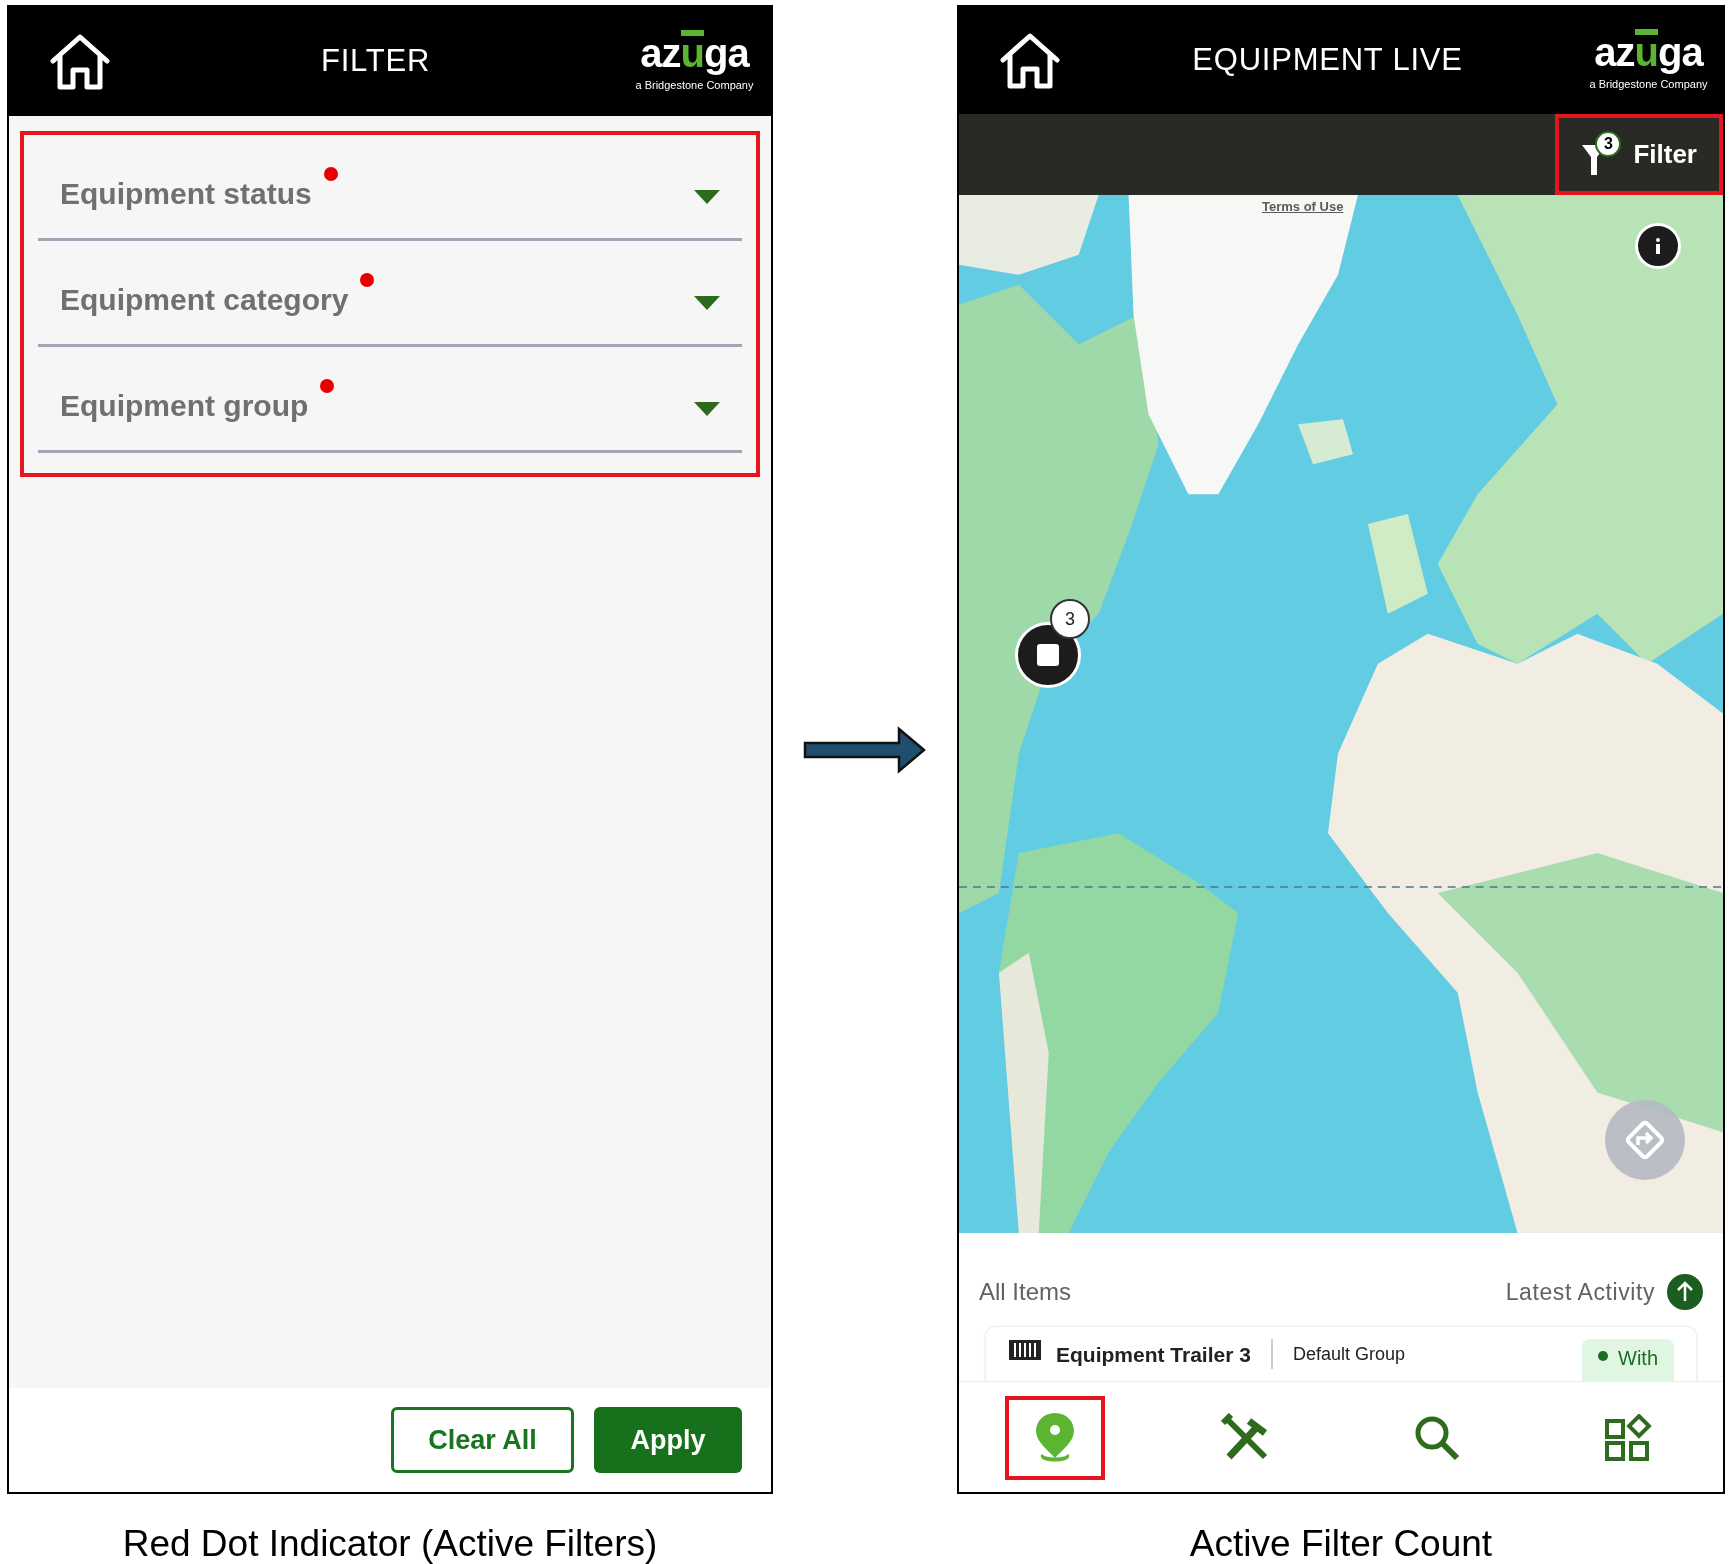 This screenshot has height=1564, width=1732. What do you see at coordinates (482, 1440) in the screenshot?
I see `clear-all-button: Clear All` at bounding box center [482, 1440].